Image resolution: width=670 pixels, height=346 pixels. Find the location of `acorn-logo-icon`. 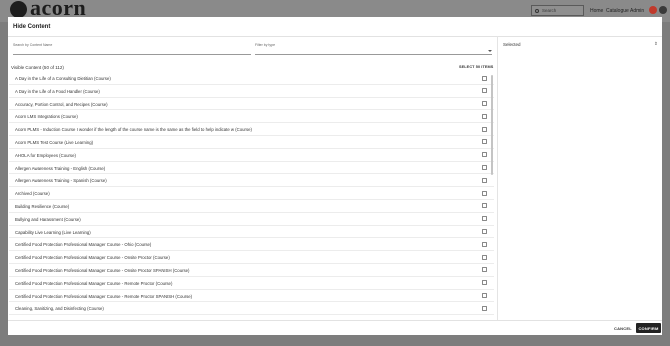

acorn-logo-icon is located at coordinates (18, 9).